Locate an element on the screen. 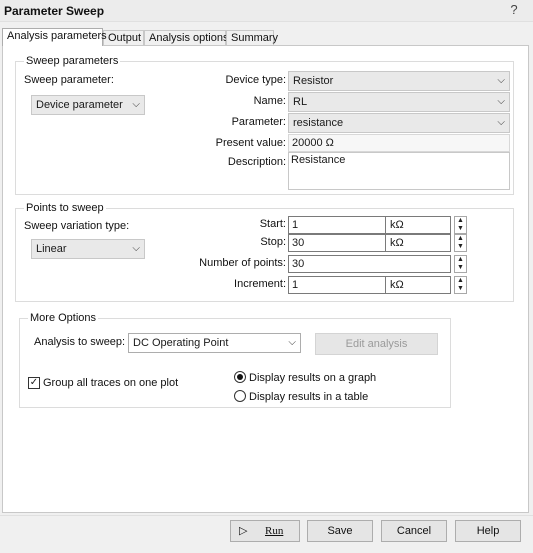 The height and width of the screenshot is (553, 533). name-value: RL is located at coordinates (300, 102).